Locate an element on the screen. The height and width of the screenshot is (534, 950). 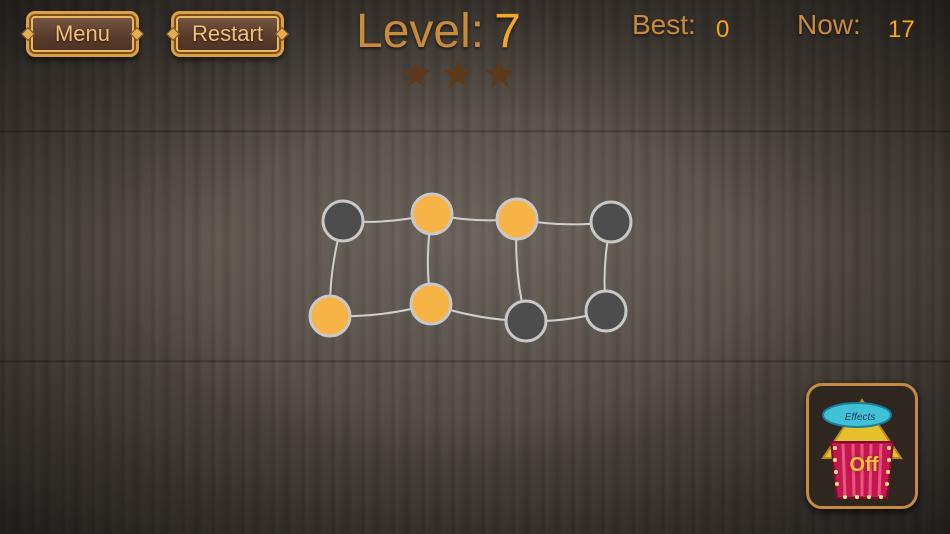
effects-toggle-button: Effects Off is located at coordinates (862, 446).